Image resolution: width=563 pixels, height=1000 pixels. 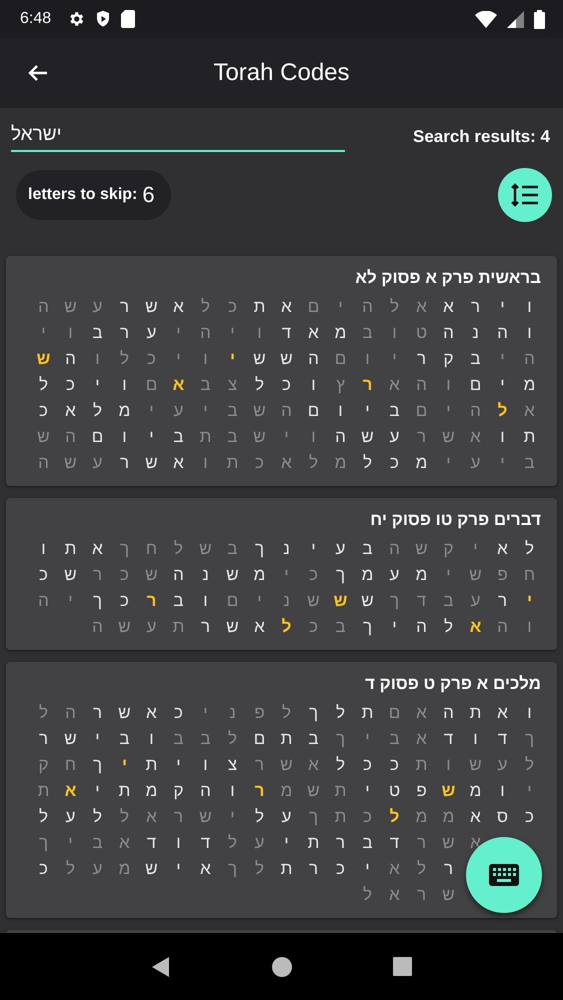 I want to click on back-nav-icon, so click(x=160, y=967).